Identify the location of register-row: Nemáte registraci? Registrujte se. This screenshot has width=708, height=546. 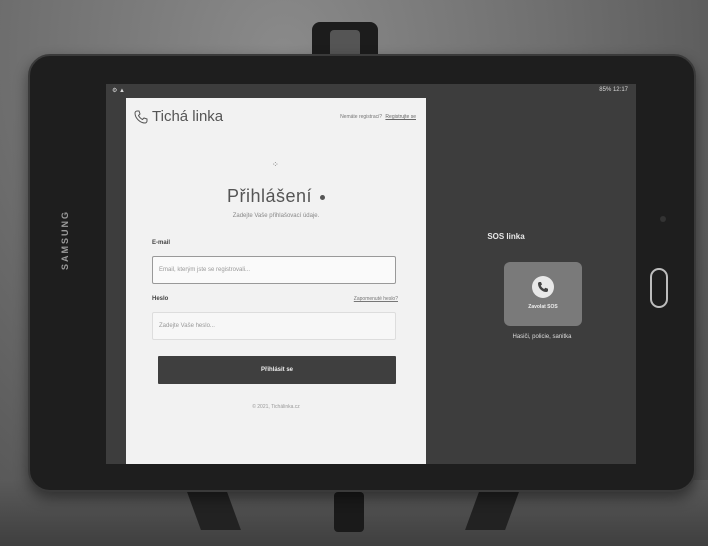
(378, 117).